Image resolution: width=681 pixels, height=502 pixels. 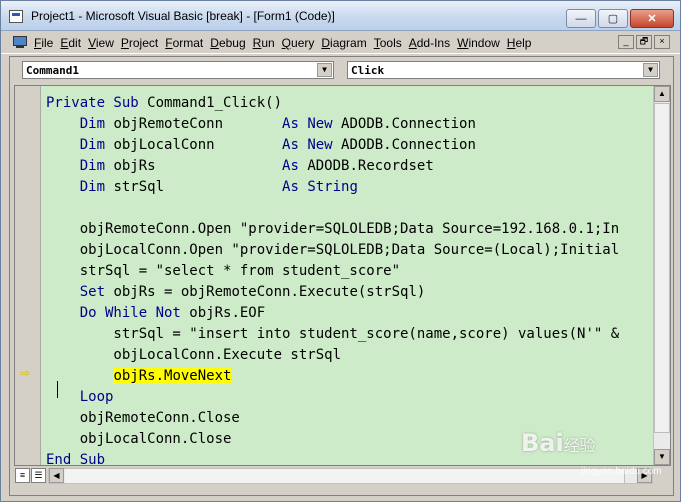 What do you see at coordinates (76, 459) in the screenshot?
I see `code-keyword: End Sub` at bounding box center [76, 459].